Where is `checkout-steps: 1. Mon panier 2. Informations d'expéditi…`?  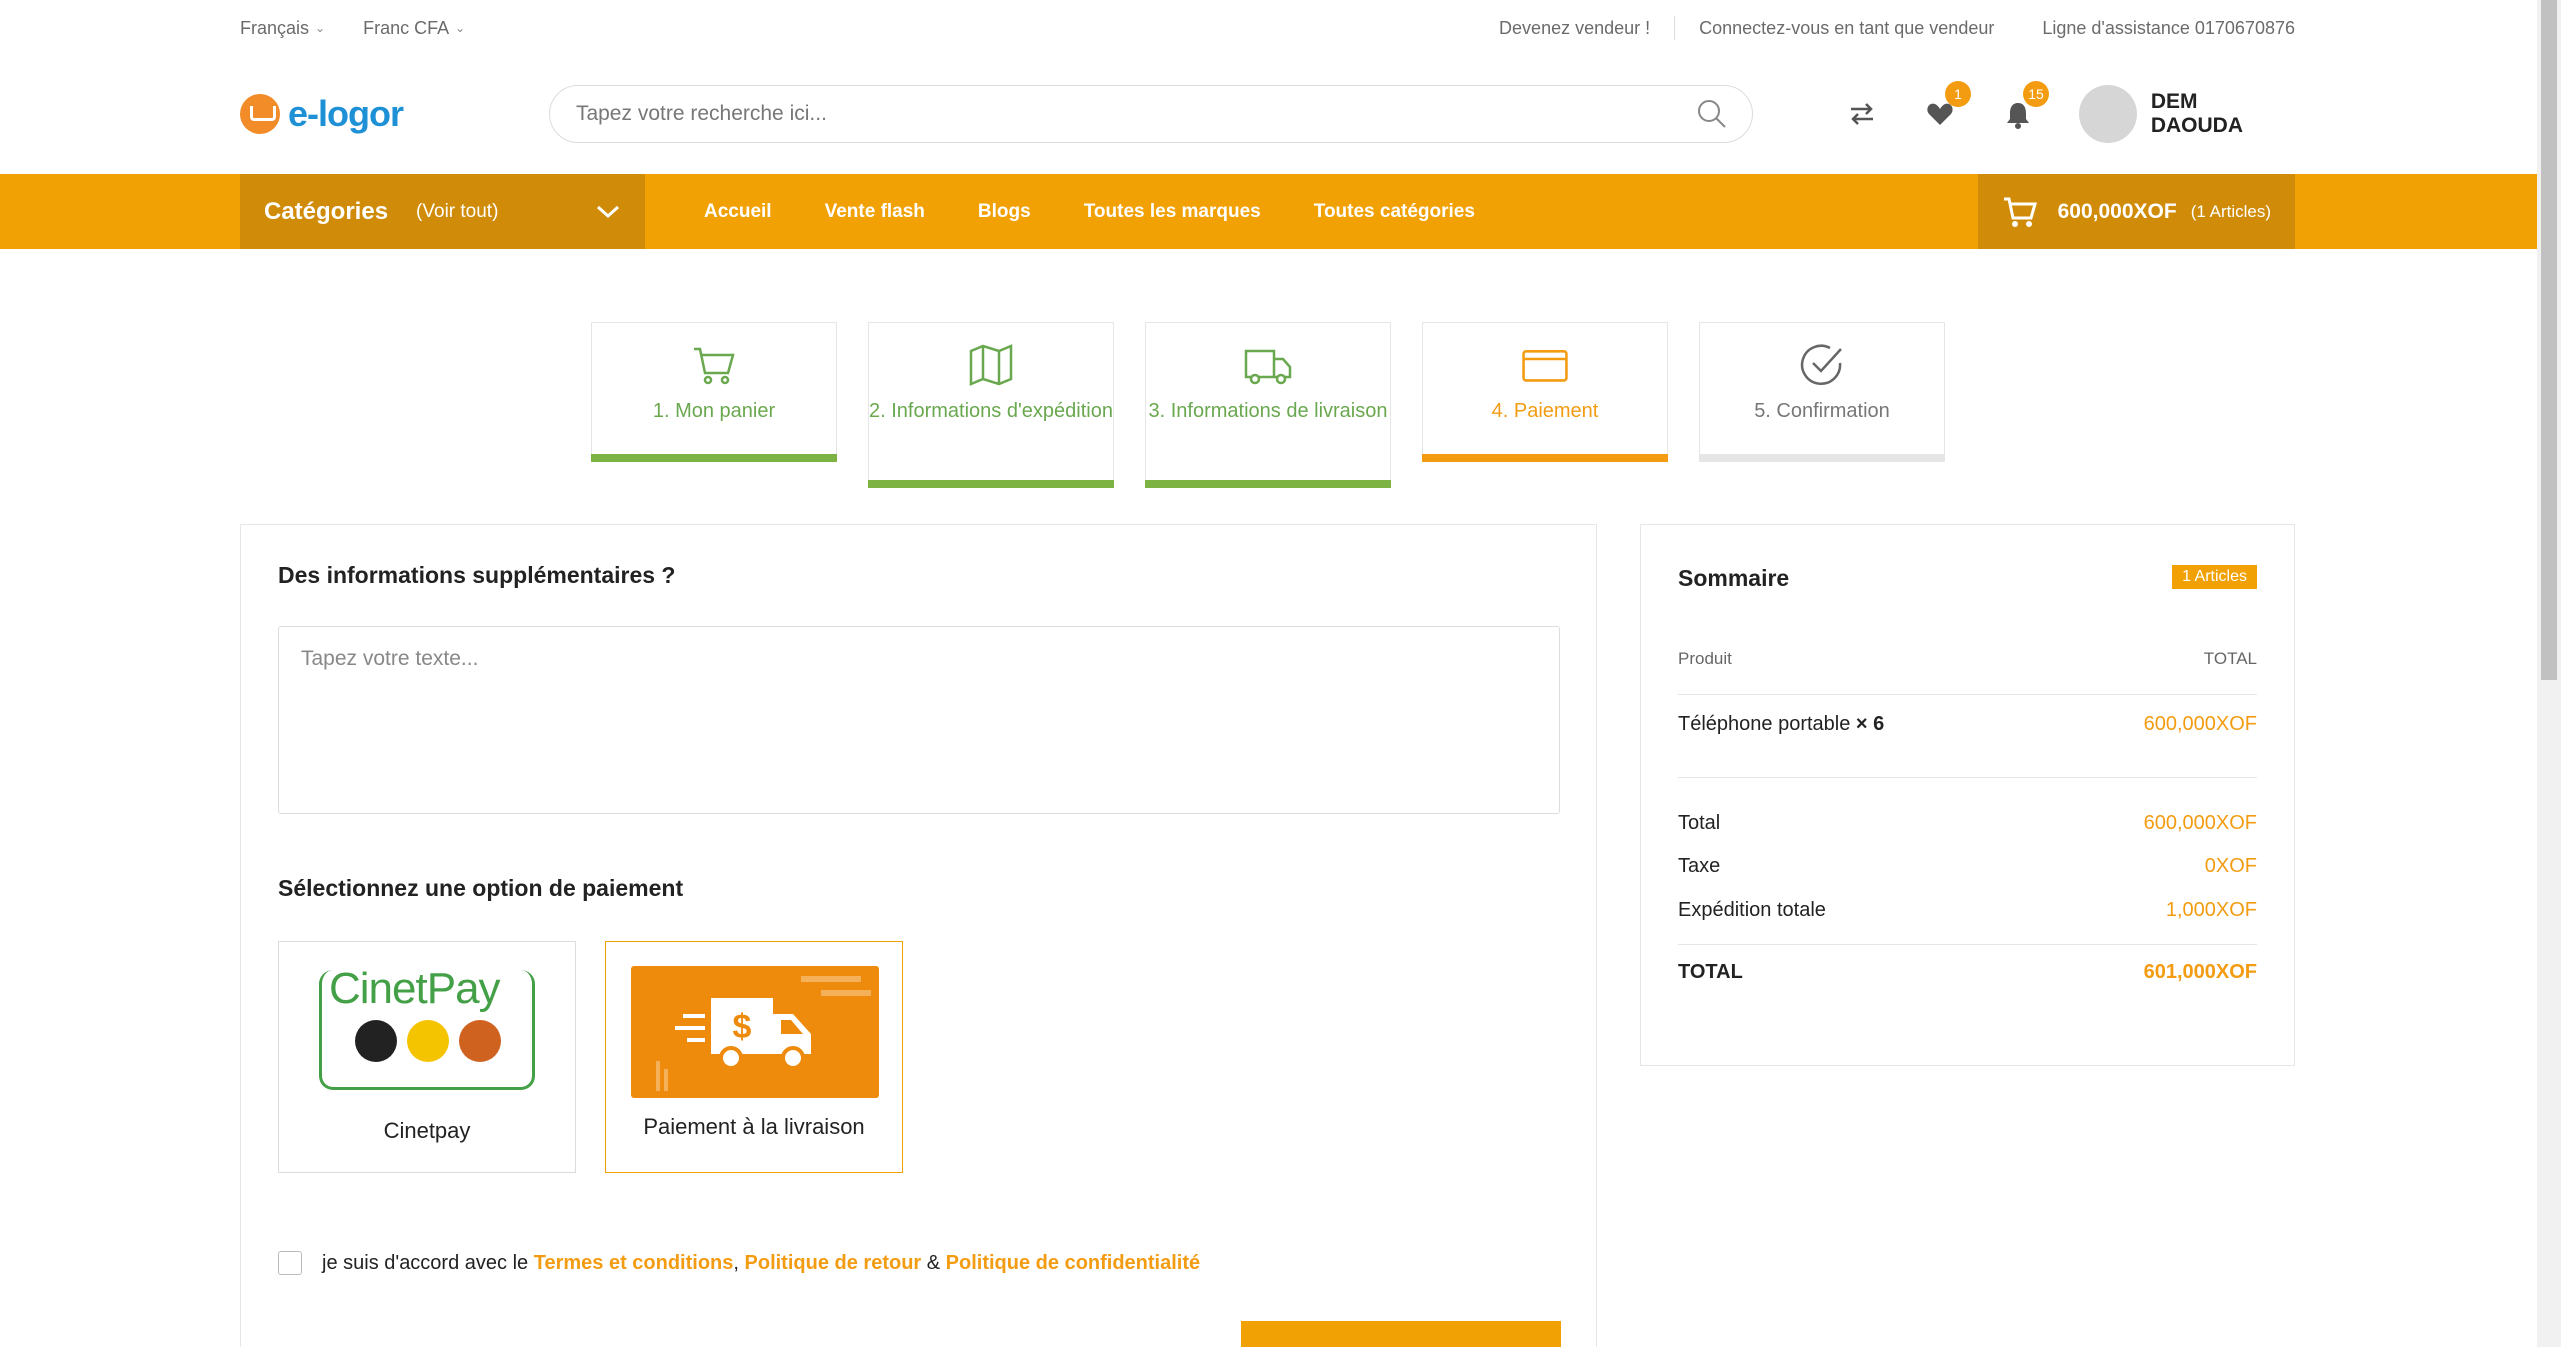
checkout-steps: 1. Mon panier 2. Informations d'expéditi… is located at coordinates (1268, 405).